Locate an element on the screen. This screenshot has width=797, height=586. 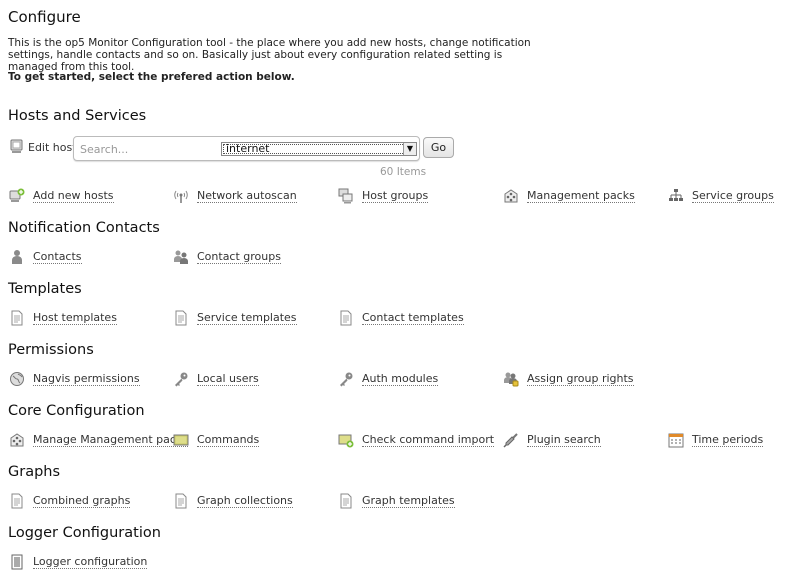
calendar-icon is located at coordinates (676, 440).